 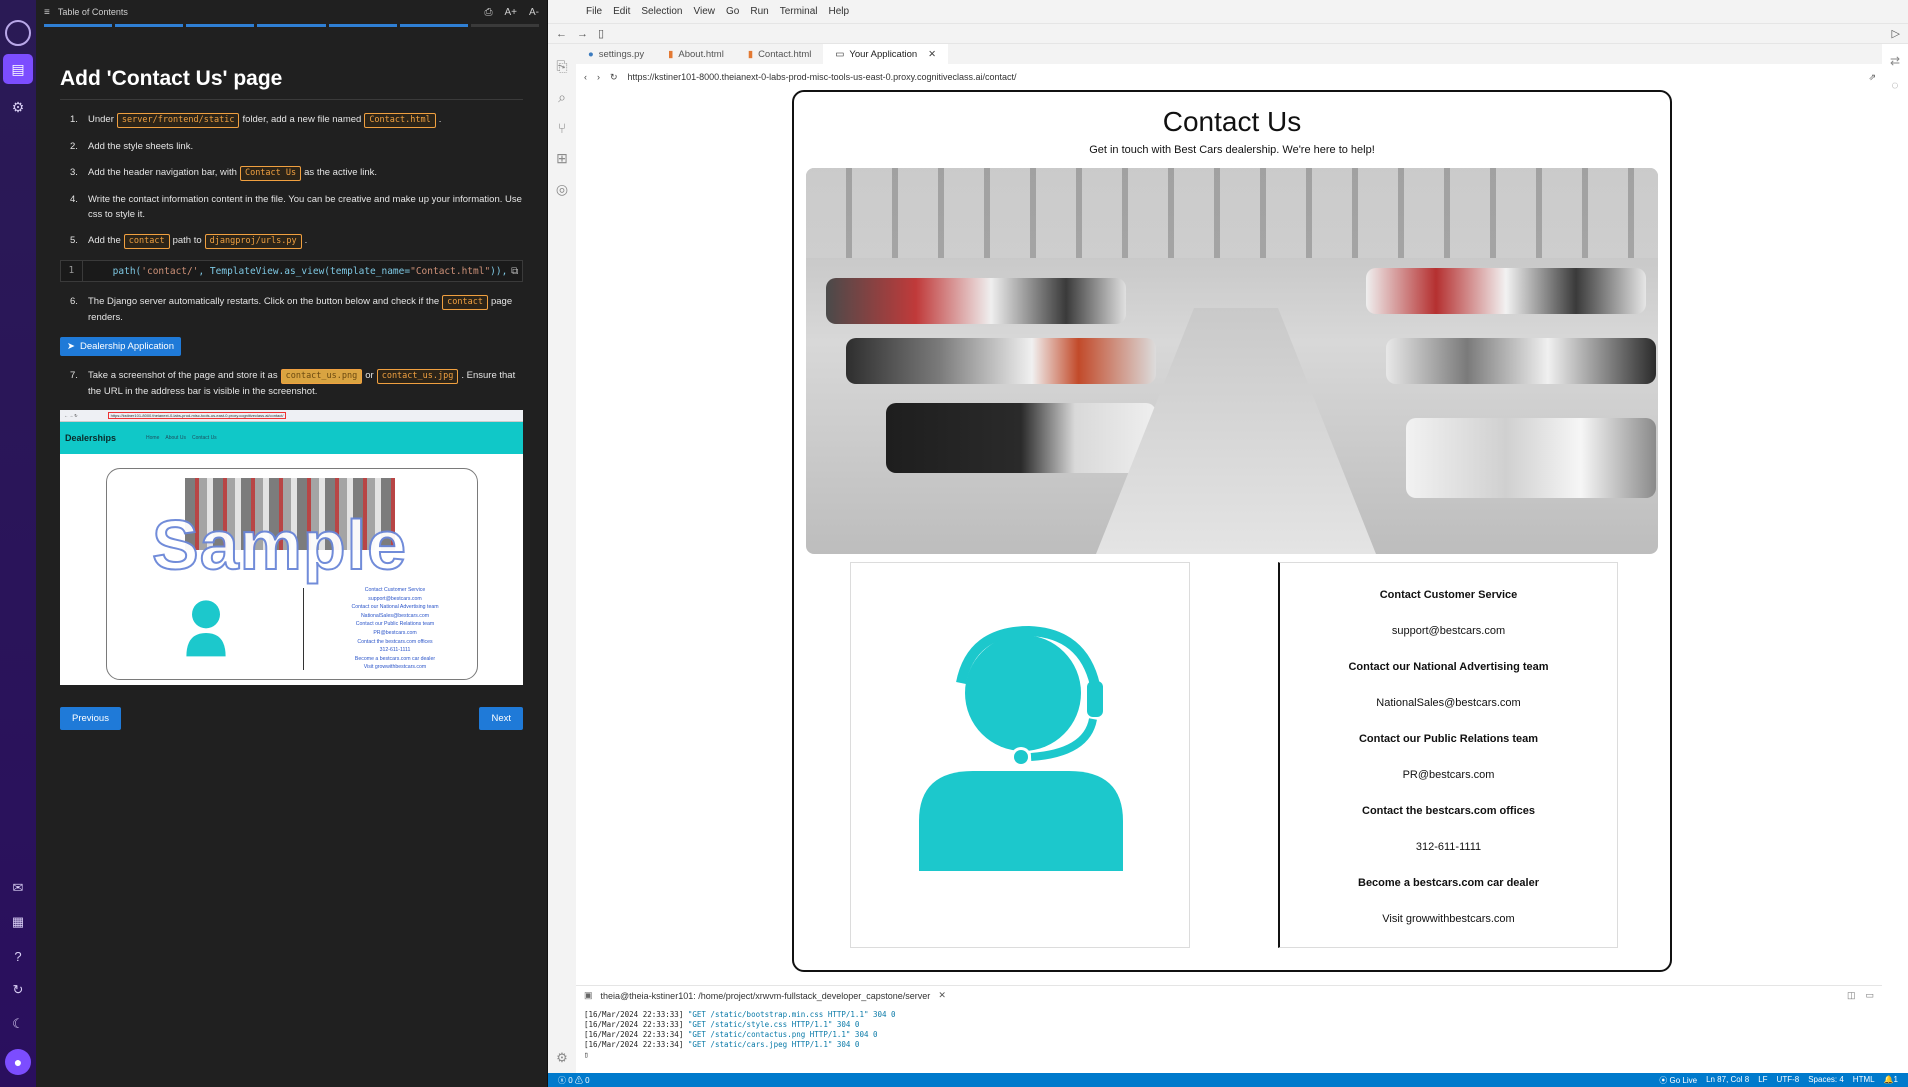 What do you see at coordinates (1891, 1080) in the screenshot?
I see `notifications-count: 🔔1` at bounding box center [1891, 1080].